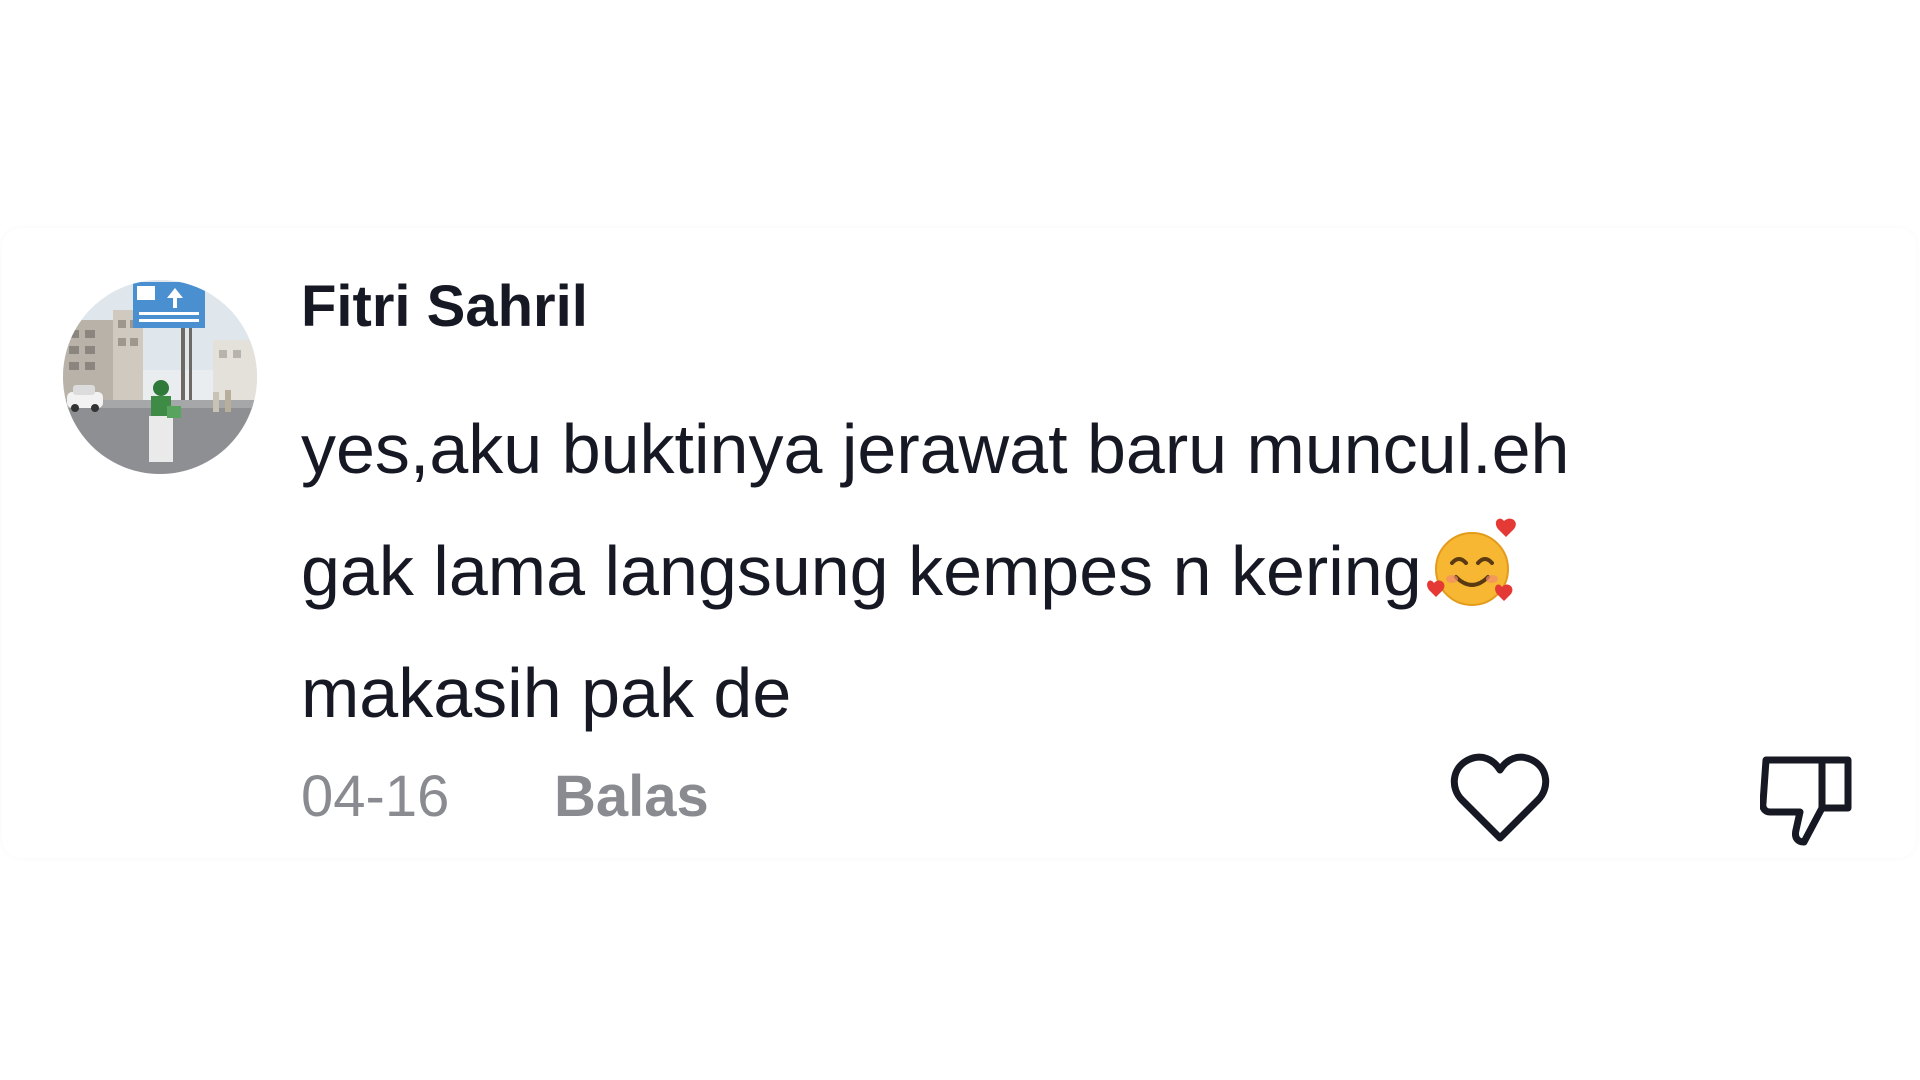 The width and height of the screenshot is (1920, 1080). Describe the element at coordinates (444, 307) in the screenshot. I see `comment-username: Fitri Sahril` at that location.